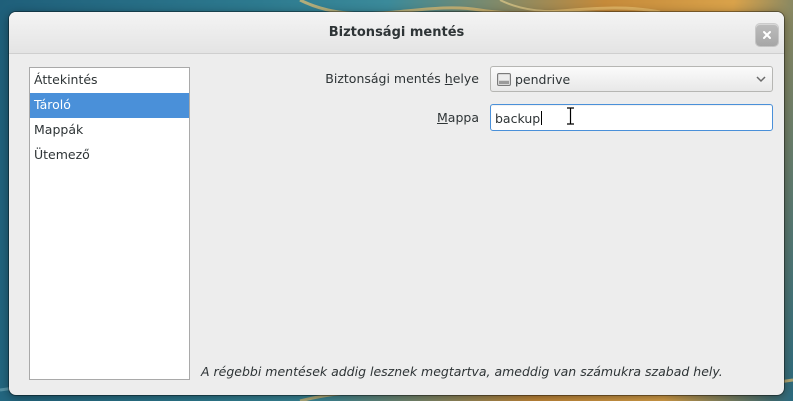 The height and width of the screenshot is (401, 793). Describe the element at coordinates (109, 80) in the screenshot. I see `sidebar-item-overview: Áttekintés` at that location.